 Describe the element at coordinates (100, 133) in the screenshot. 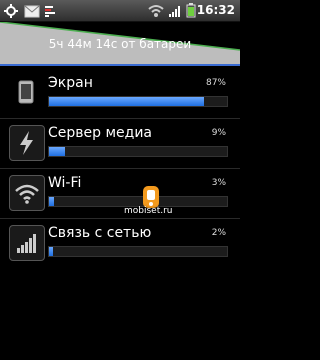

I see `usage-label: Сервер медиа` at that location.